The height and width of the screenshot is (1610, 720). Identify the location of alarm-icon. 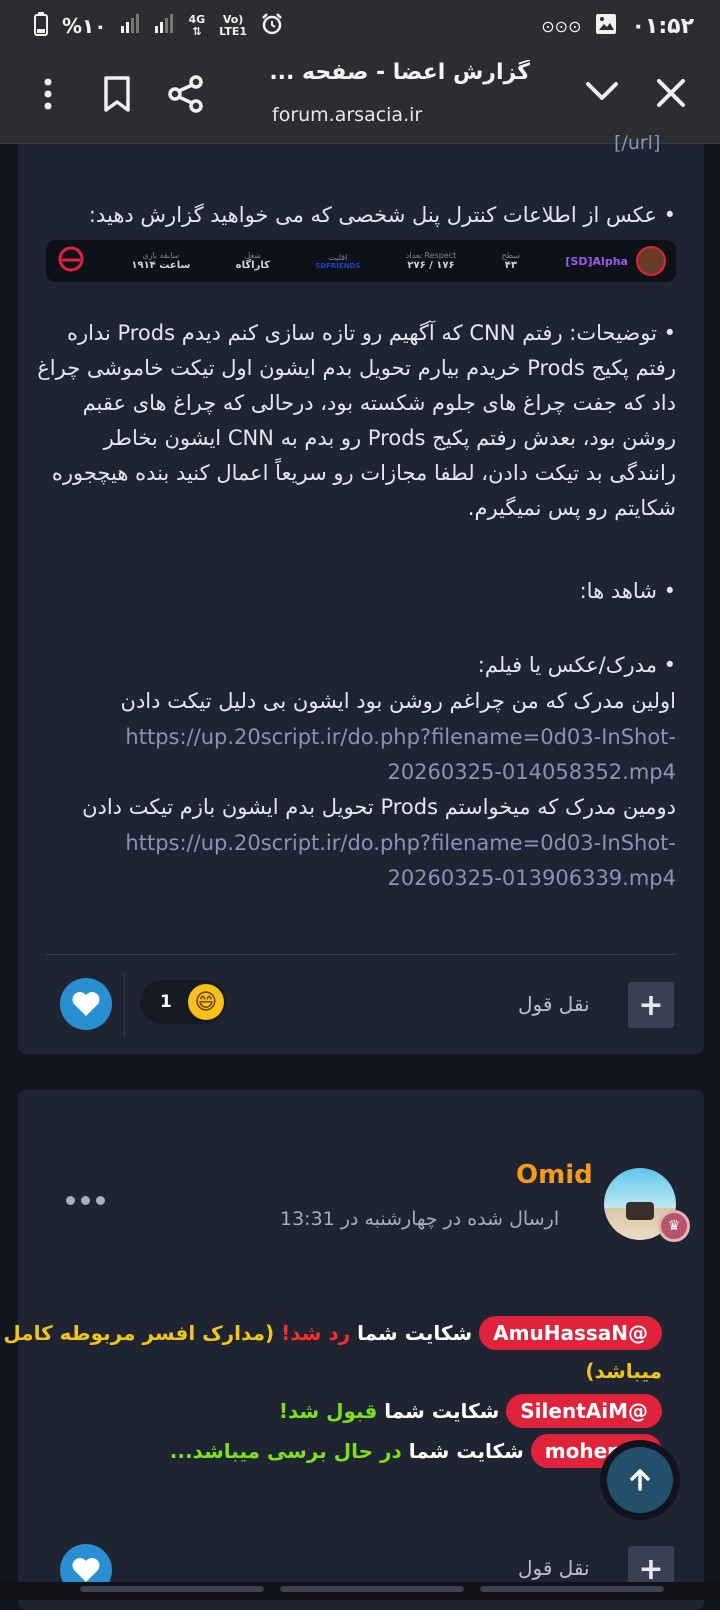
(272, 26).